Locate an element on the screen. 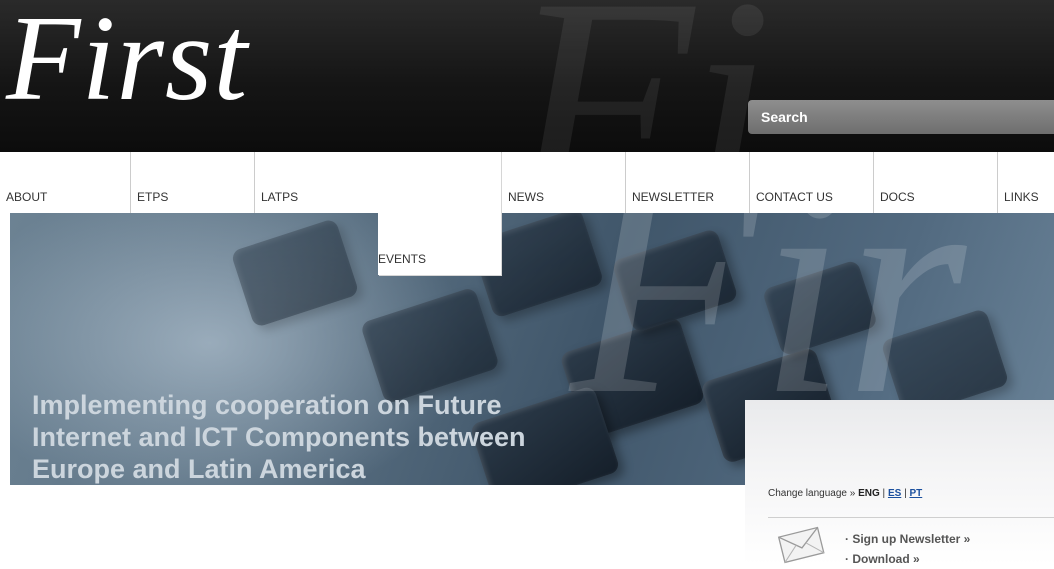 The image size is (1054, 569). header-watermark: Fi is located at coordinates (641, 76).